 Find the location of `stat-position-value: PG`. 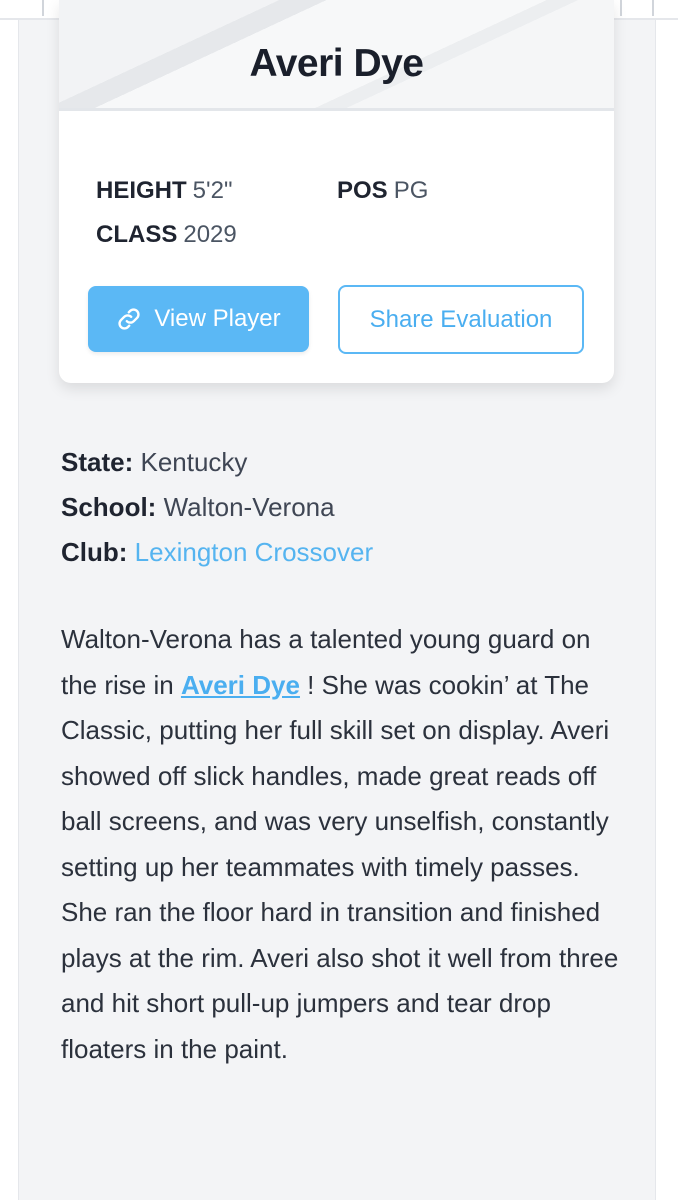

stat-position-value: PG is located at coordinates (411, 190).